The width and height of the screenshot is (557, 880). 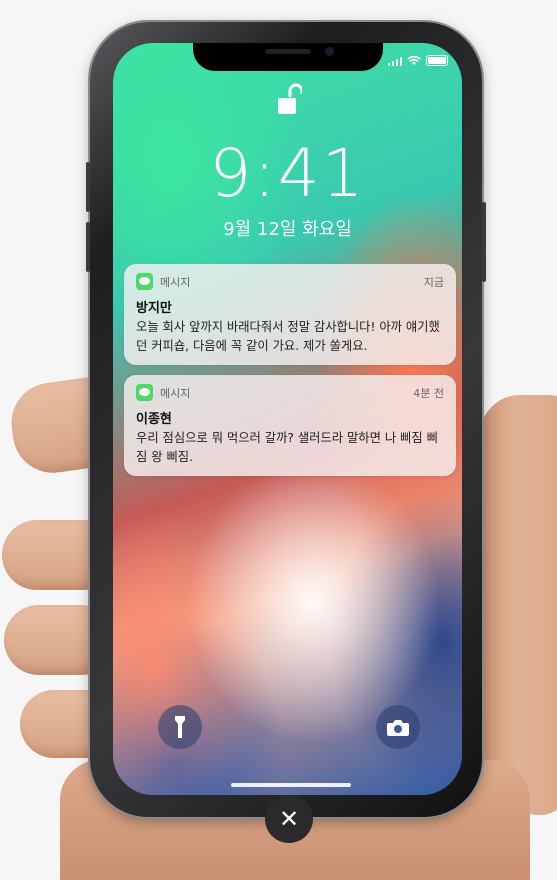 What do you see at coordinates (329, 51) in the screenshot?
I see `front-camera` at bounding box center [329, 51].